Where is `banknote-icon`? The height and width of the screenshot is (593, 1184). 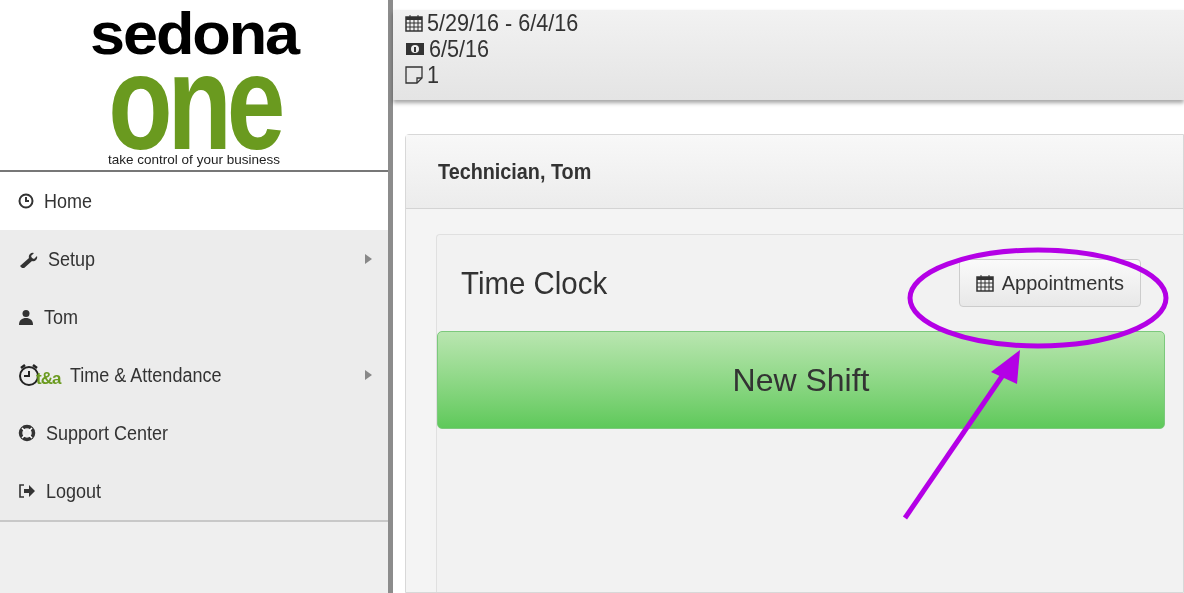
banknote-icon is located at coordinates (415, 49).